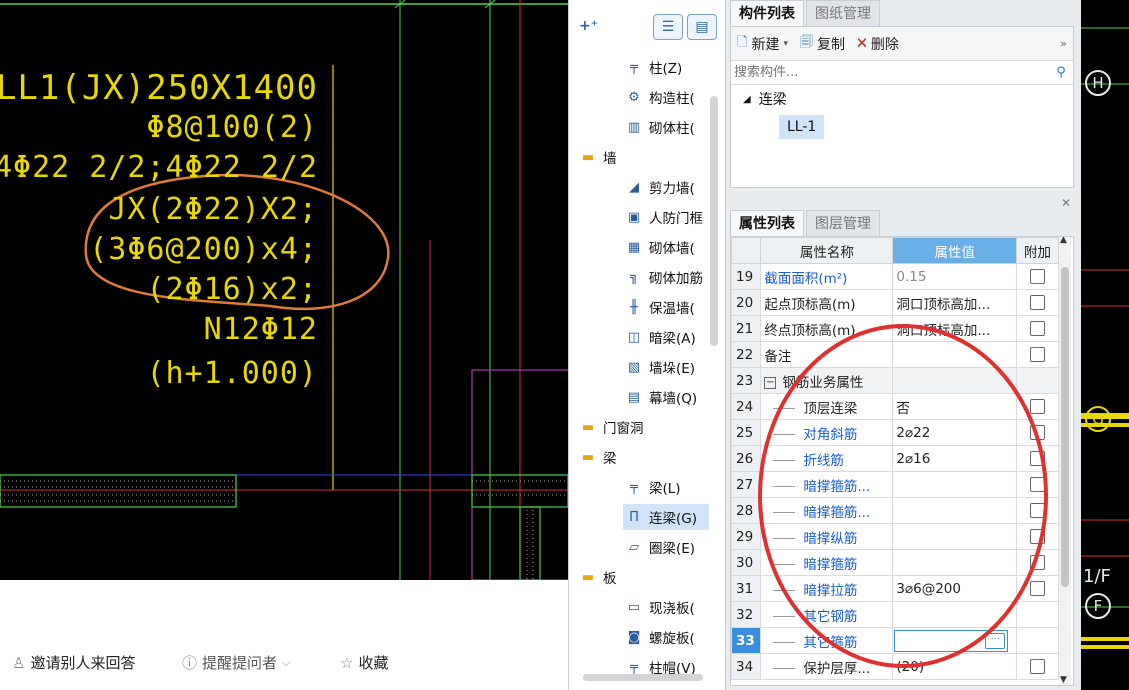 This screenshot has width=1129, height=690. I want to click on header-value: 属性值, so click(955, 250).